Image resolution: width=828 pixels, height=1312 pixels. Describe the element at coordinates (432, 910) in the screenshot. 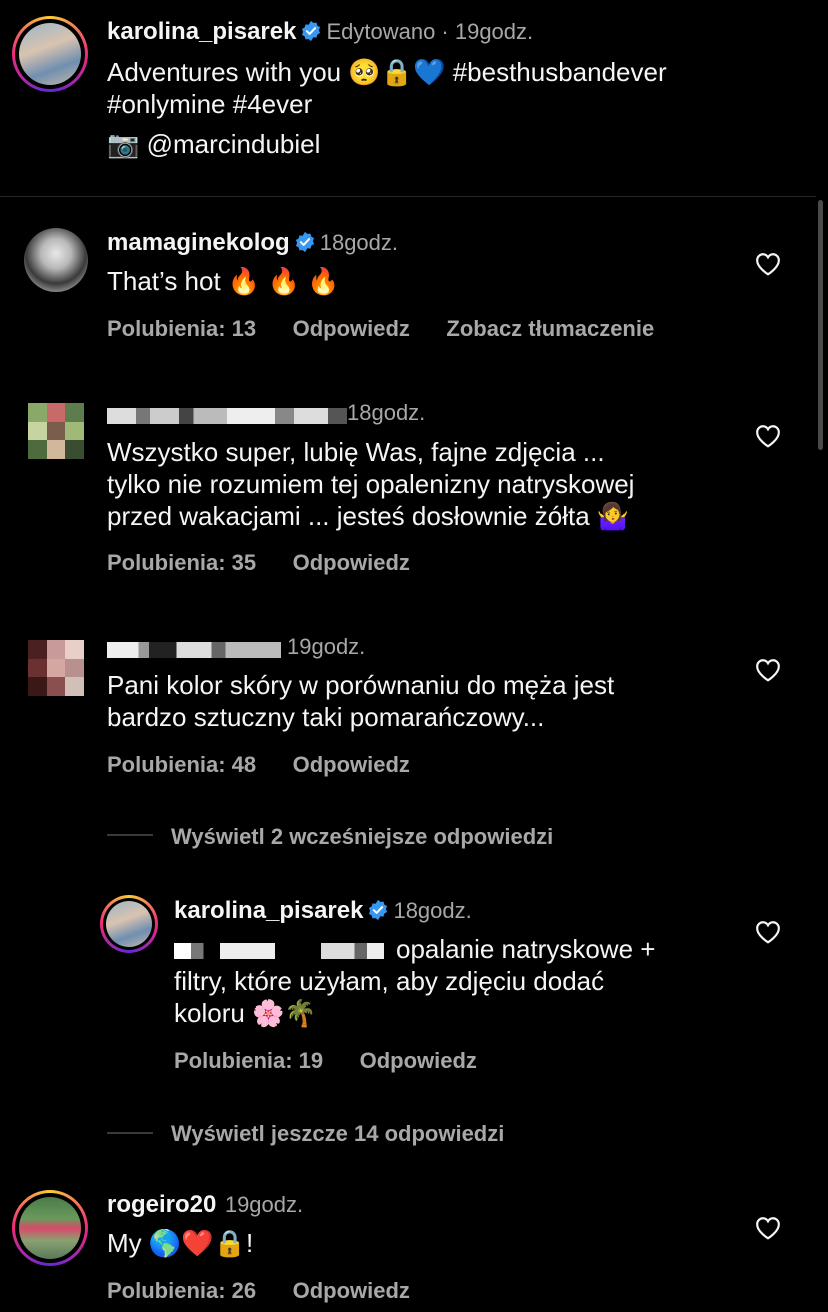

I see `reply-time: 18godz.` at that location.